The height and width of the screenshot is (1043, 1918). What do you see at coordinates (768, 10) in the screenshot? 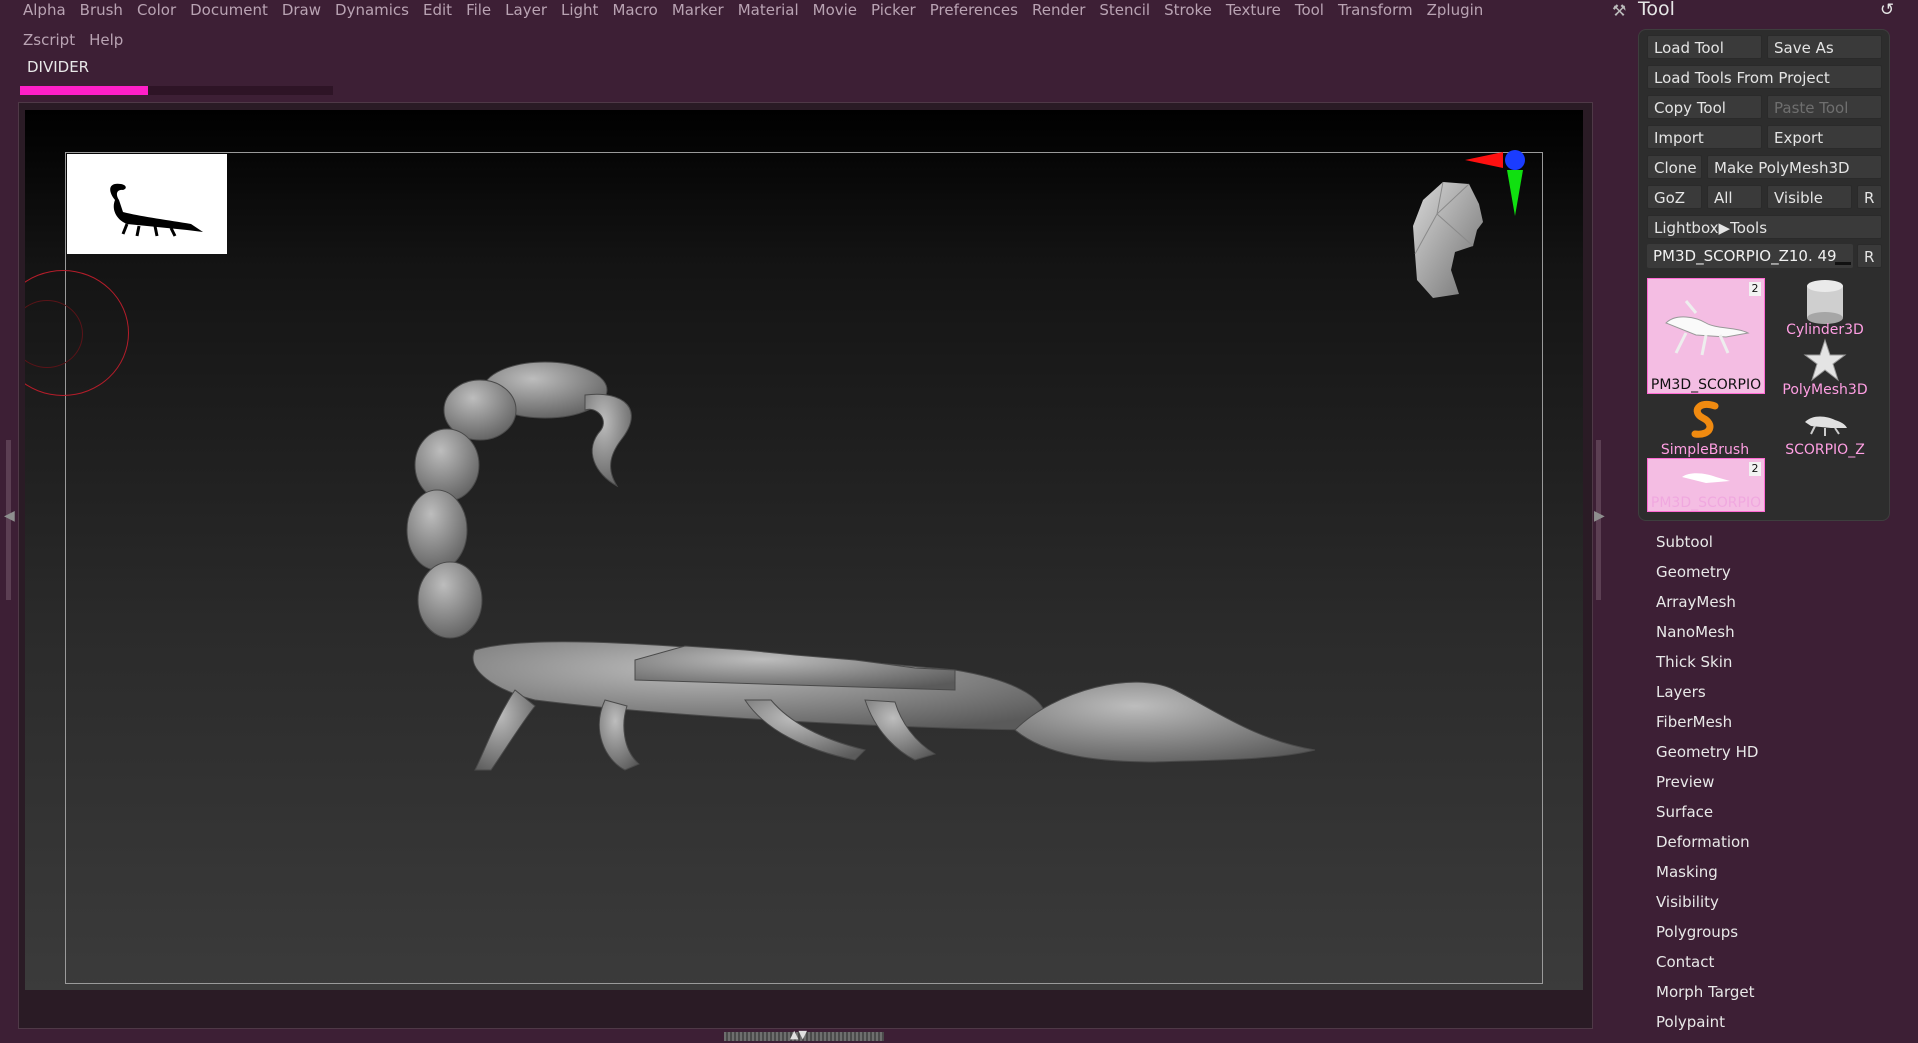
I see `menu-material: Material` at bounding box center [768, 10].